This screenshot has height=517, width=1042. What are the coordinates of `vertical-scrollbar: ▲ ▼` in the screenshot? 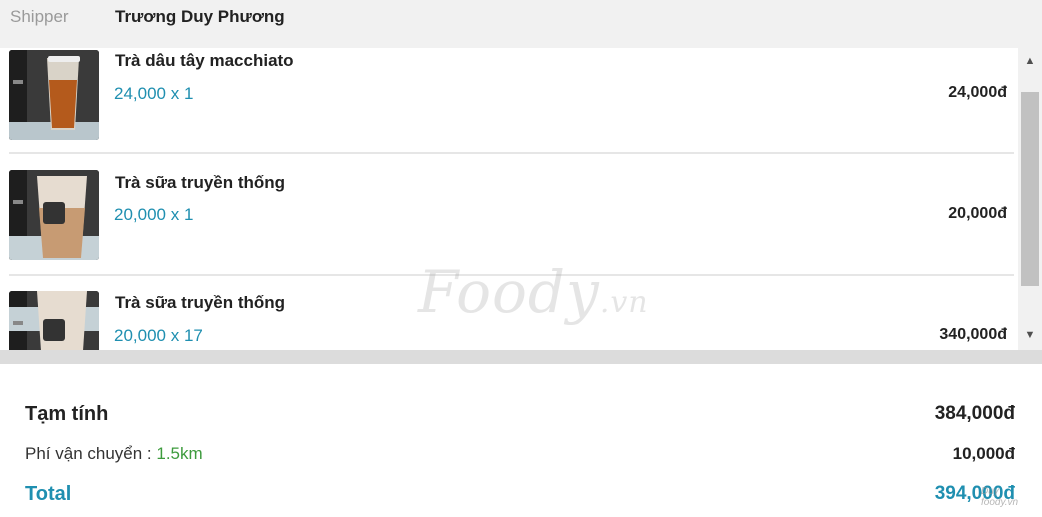 It's located at (1030, 199).